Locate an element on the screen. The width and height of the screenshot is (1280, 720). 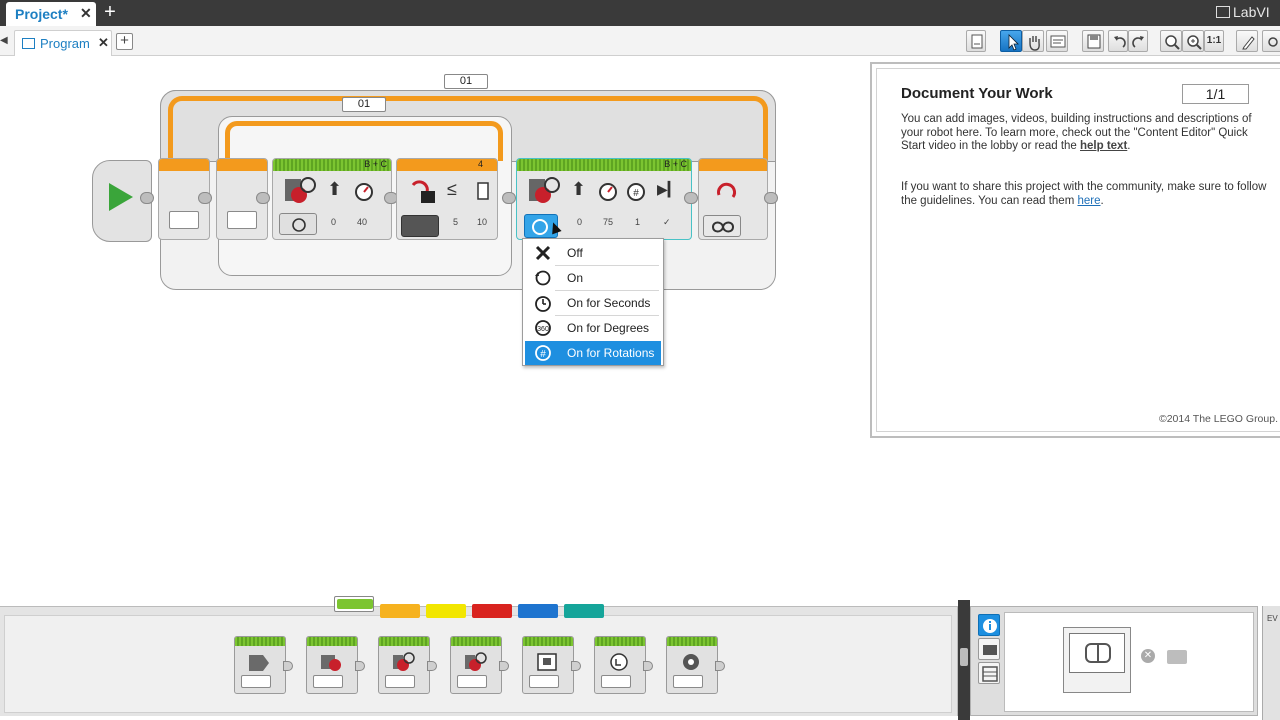
palette-block-move-tank is located at coordinates (479, 665).